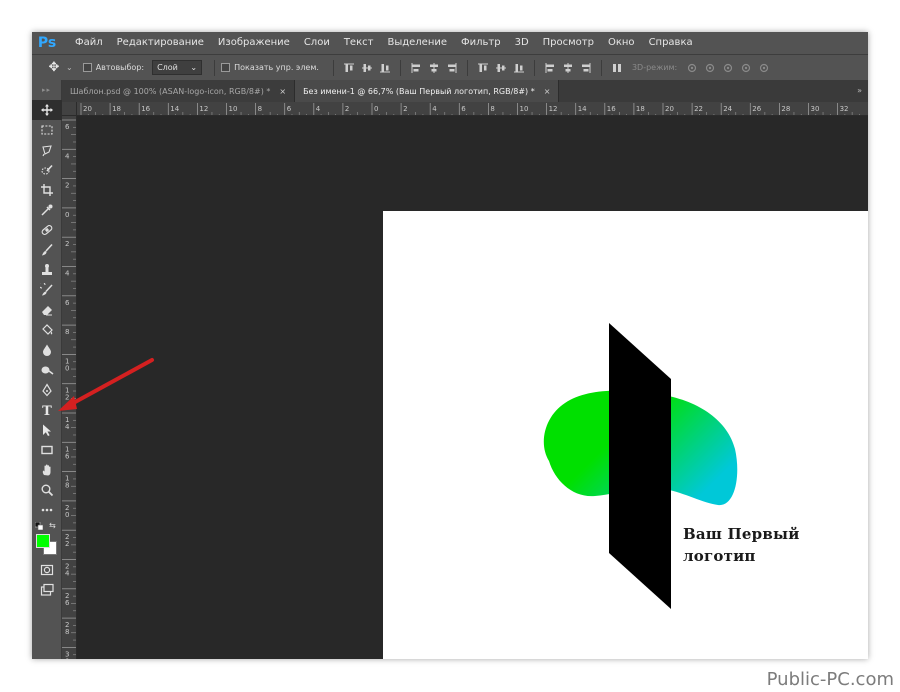 Image resolution: width=900 pixels, height=692 pixels. I want to click on stamp-icon, so click(47, 269).